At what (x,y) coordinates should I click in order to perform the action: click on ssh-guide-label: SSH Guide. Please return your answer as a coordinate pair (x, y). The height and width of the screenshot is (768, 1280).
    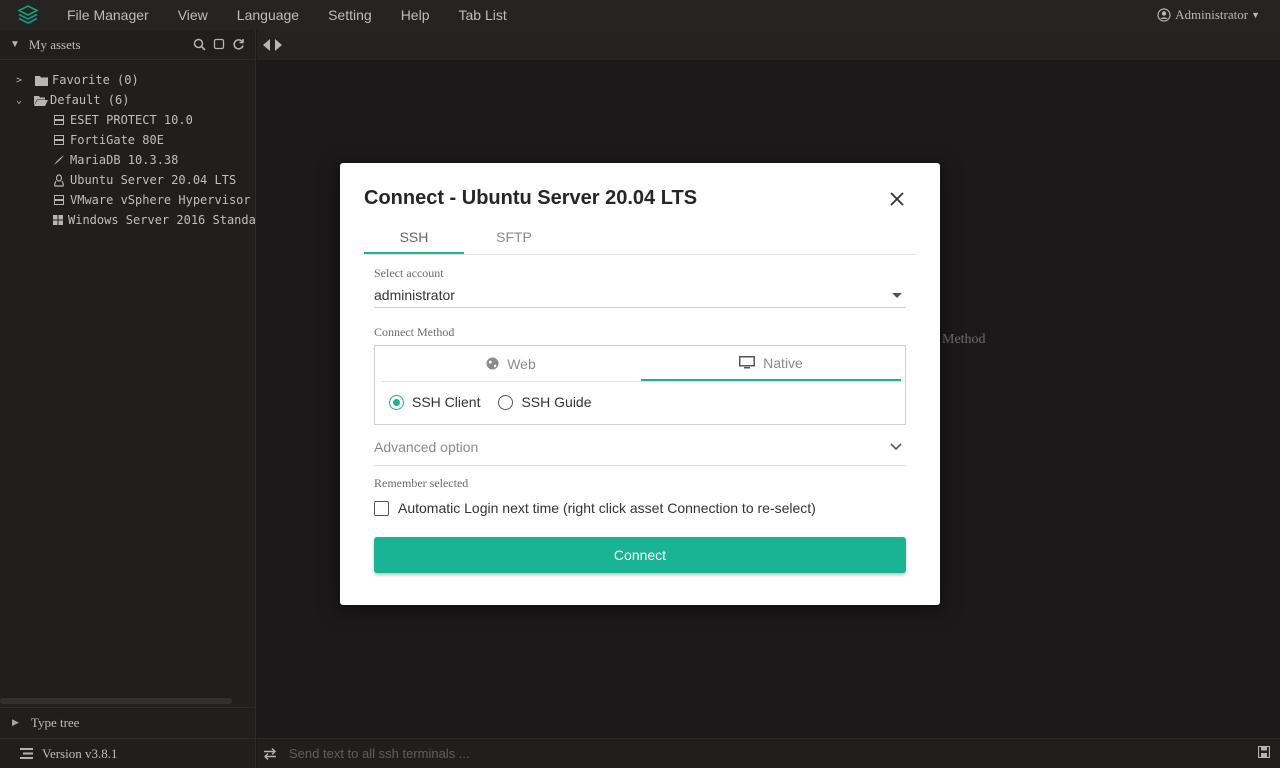
    Looking at the image, I should click on (556, 402).